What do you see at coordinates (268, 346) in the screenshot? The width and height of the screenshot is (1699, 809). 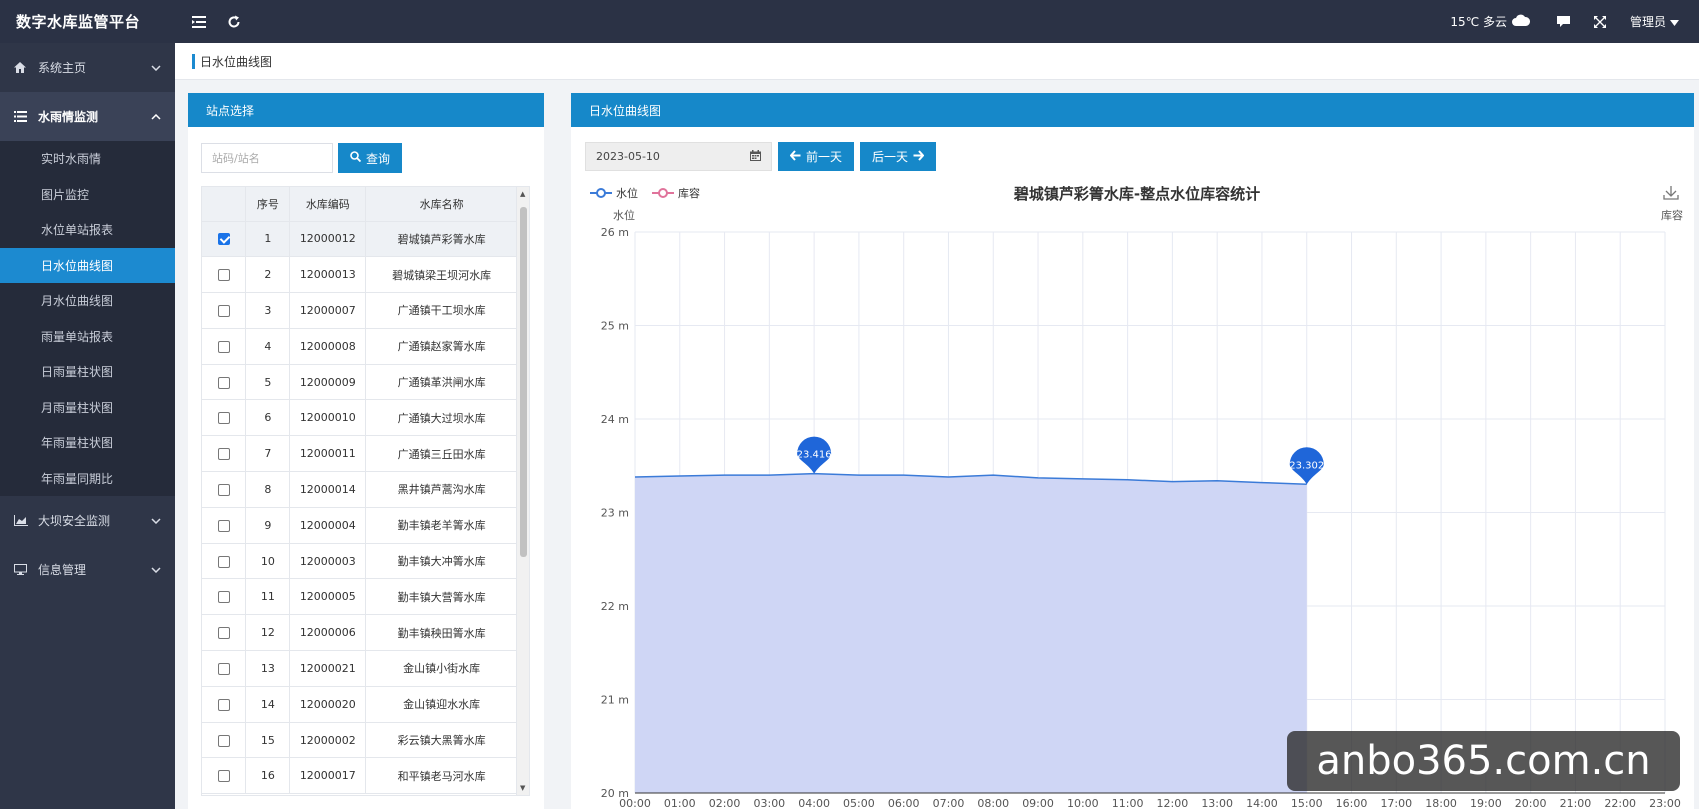 I see `cell-no: 4` at bounding box center [268, 346].